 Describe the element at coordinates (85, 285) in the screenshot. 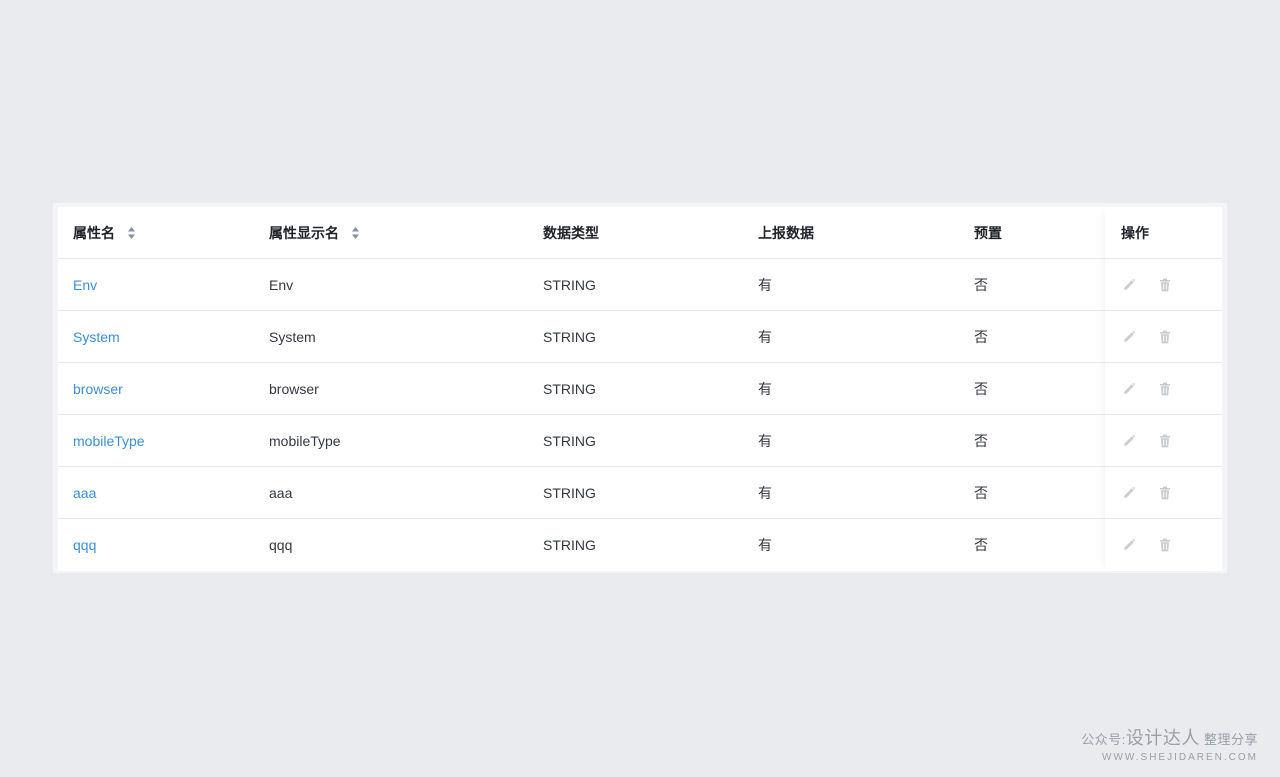

I see `attribute-name-link: Env` at that location.